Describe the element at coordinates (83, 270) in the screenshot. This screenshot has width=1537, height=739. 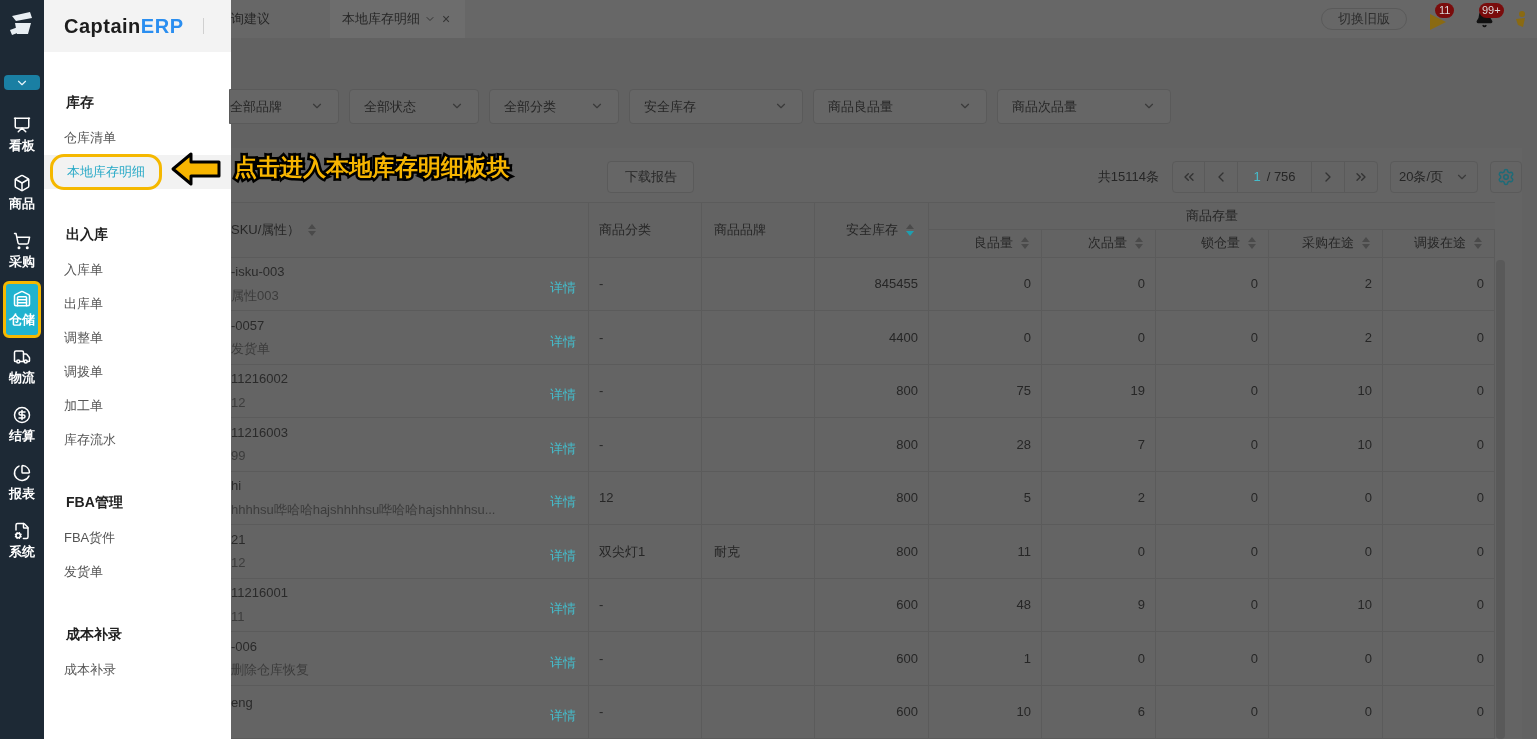
I see `menu-item: 入库单` at that location.